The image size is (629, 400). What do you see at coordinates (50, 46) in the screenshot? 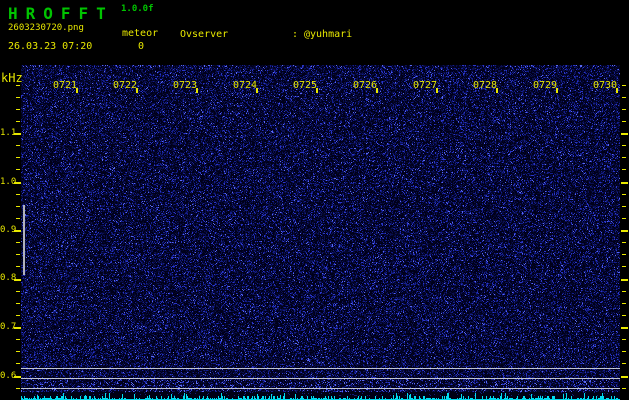
I see `date-time: 26.03.23 07:20` at bounding box center [50, 46].